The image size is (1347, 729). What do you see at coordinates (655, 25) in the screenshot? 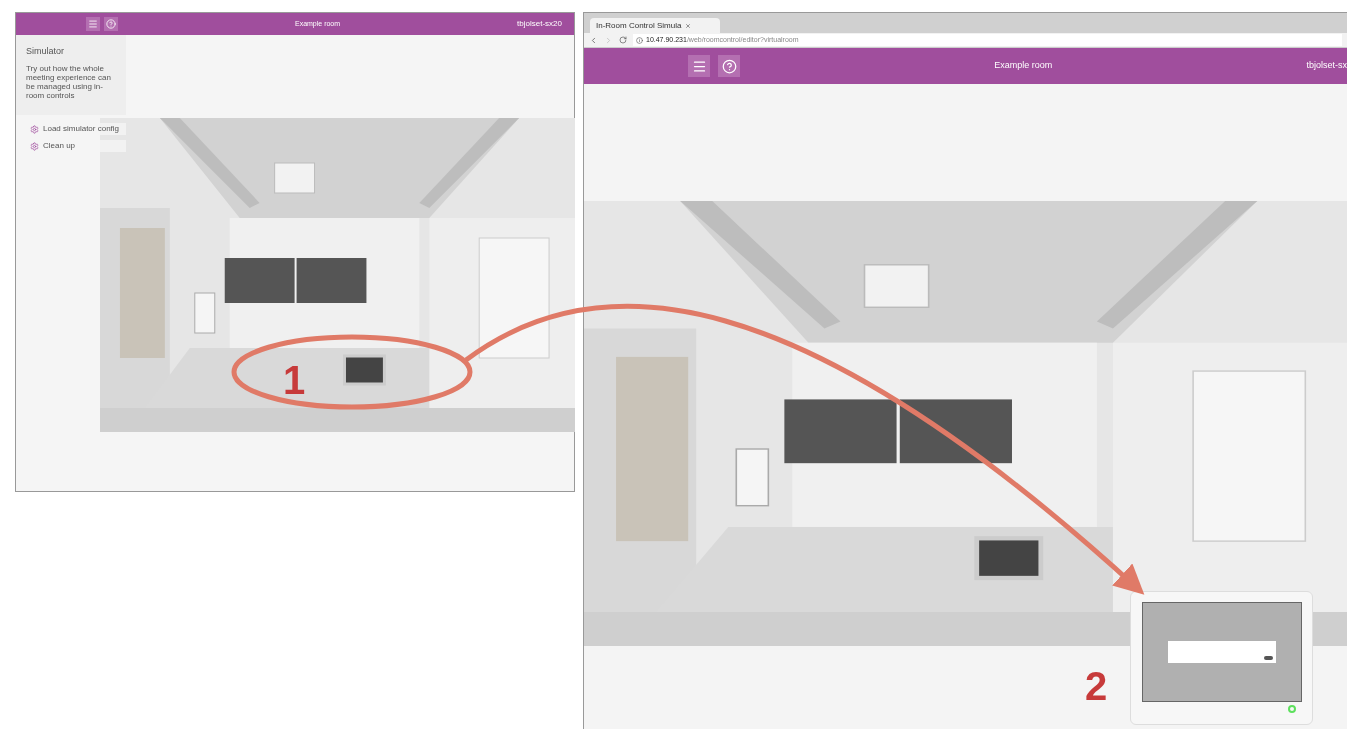
I see `browser-tab: In-Room Control Simula` at bounding box center [655, 25].